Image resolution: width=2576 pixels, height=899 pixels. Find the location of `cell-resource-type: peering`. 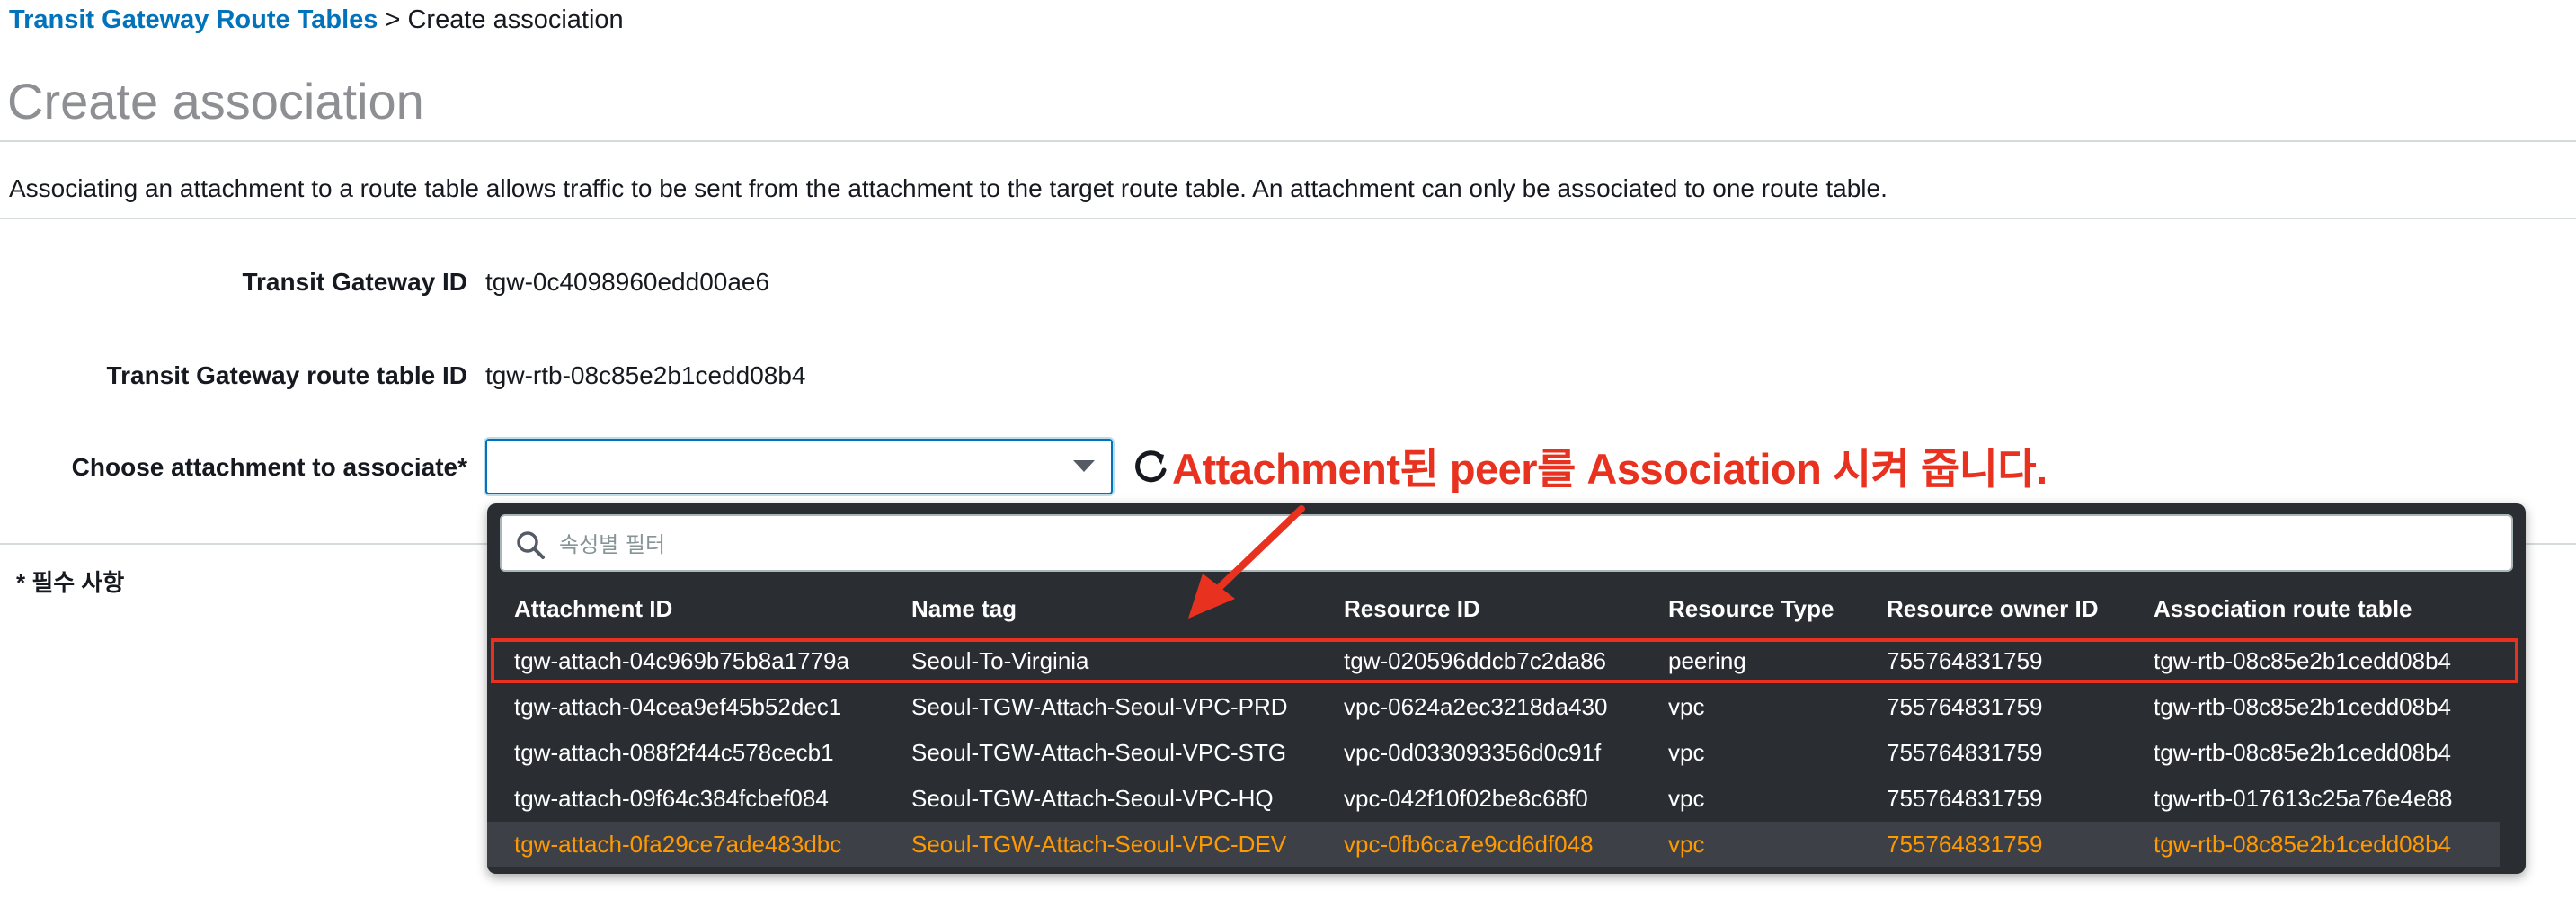

cell-resource-type: peering is located at coordinates (1707, 660).